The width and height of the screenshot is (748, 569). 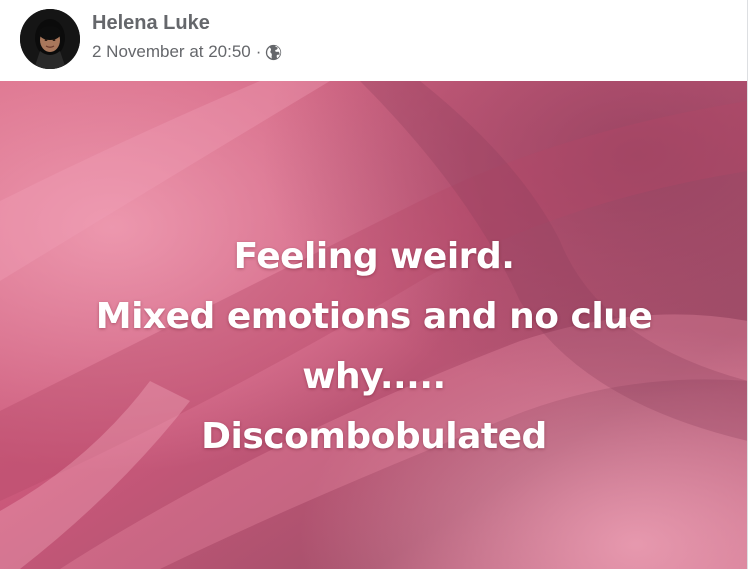 What do you see at coordinates (374, 256) in the screenshot?
I see `status-line-1: Feeling weird.` at bounding box center [374, 256].